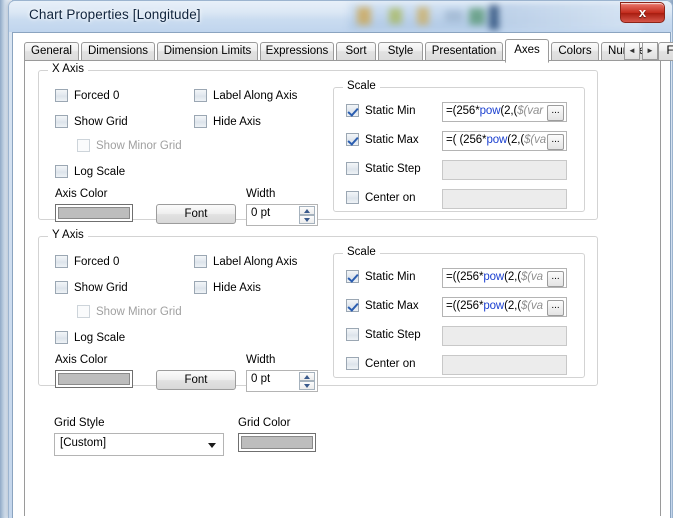 The image size is (673, 518). What do you see at coordinates (100, 171) in the screenshot?
I see `x-log-scale-label: Log Scale` at bounding box center [100, 171].